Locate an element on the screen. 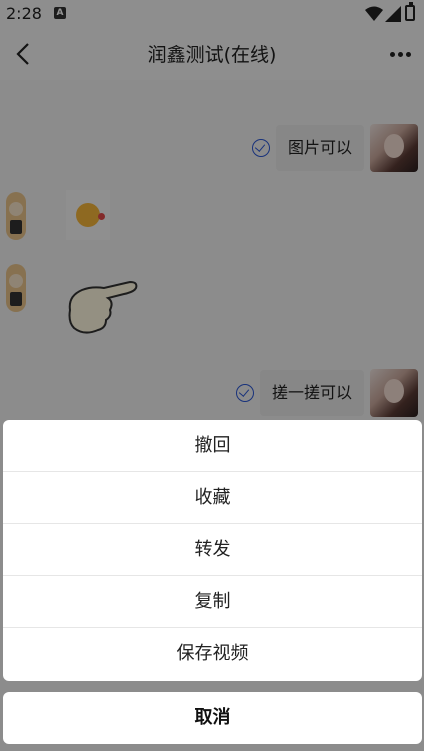 This screenshot has width=424, height=751. cancel-button: 取消 is located at coordinates (212, 718).